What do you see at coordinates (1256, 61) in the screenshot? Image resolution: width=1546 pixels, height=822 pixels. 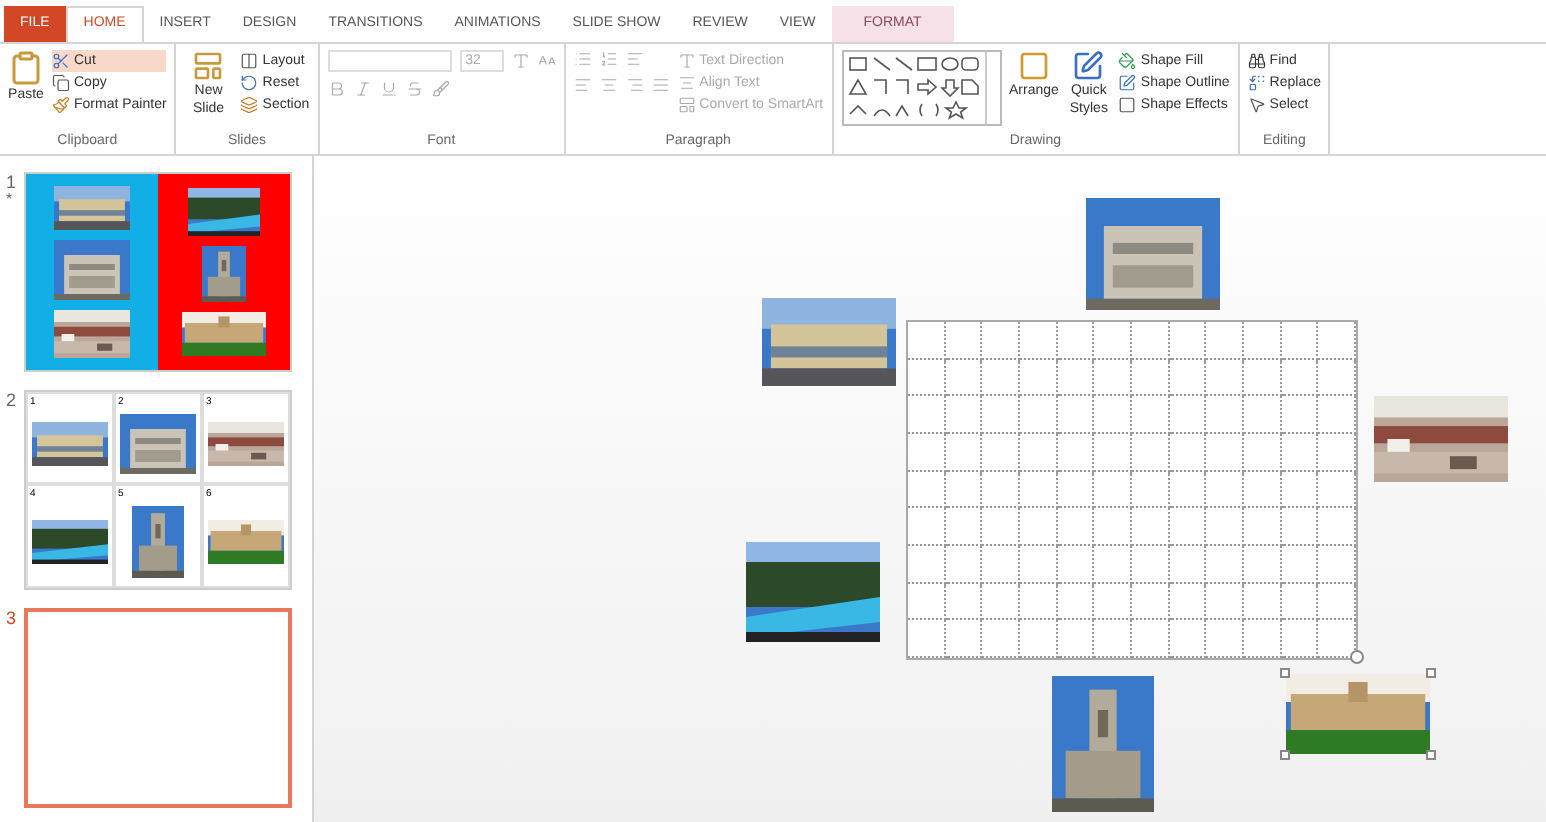 I see `binoculars-icon` at bounding box center [1256, 61].